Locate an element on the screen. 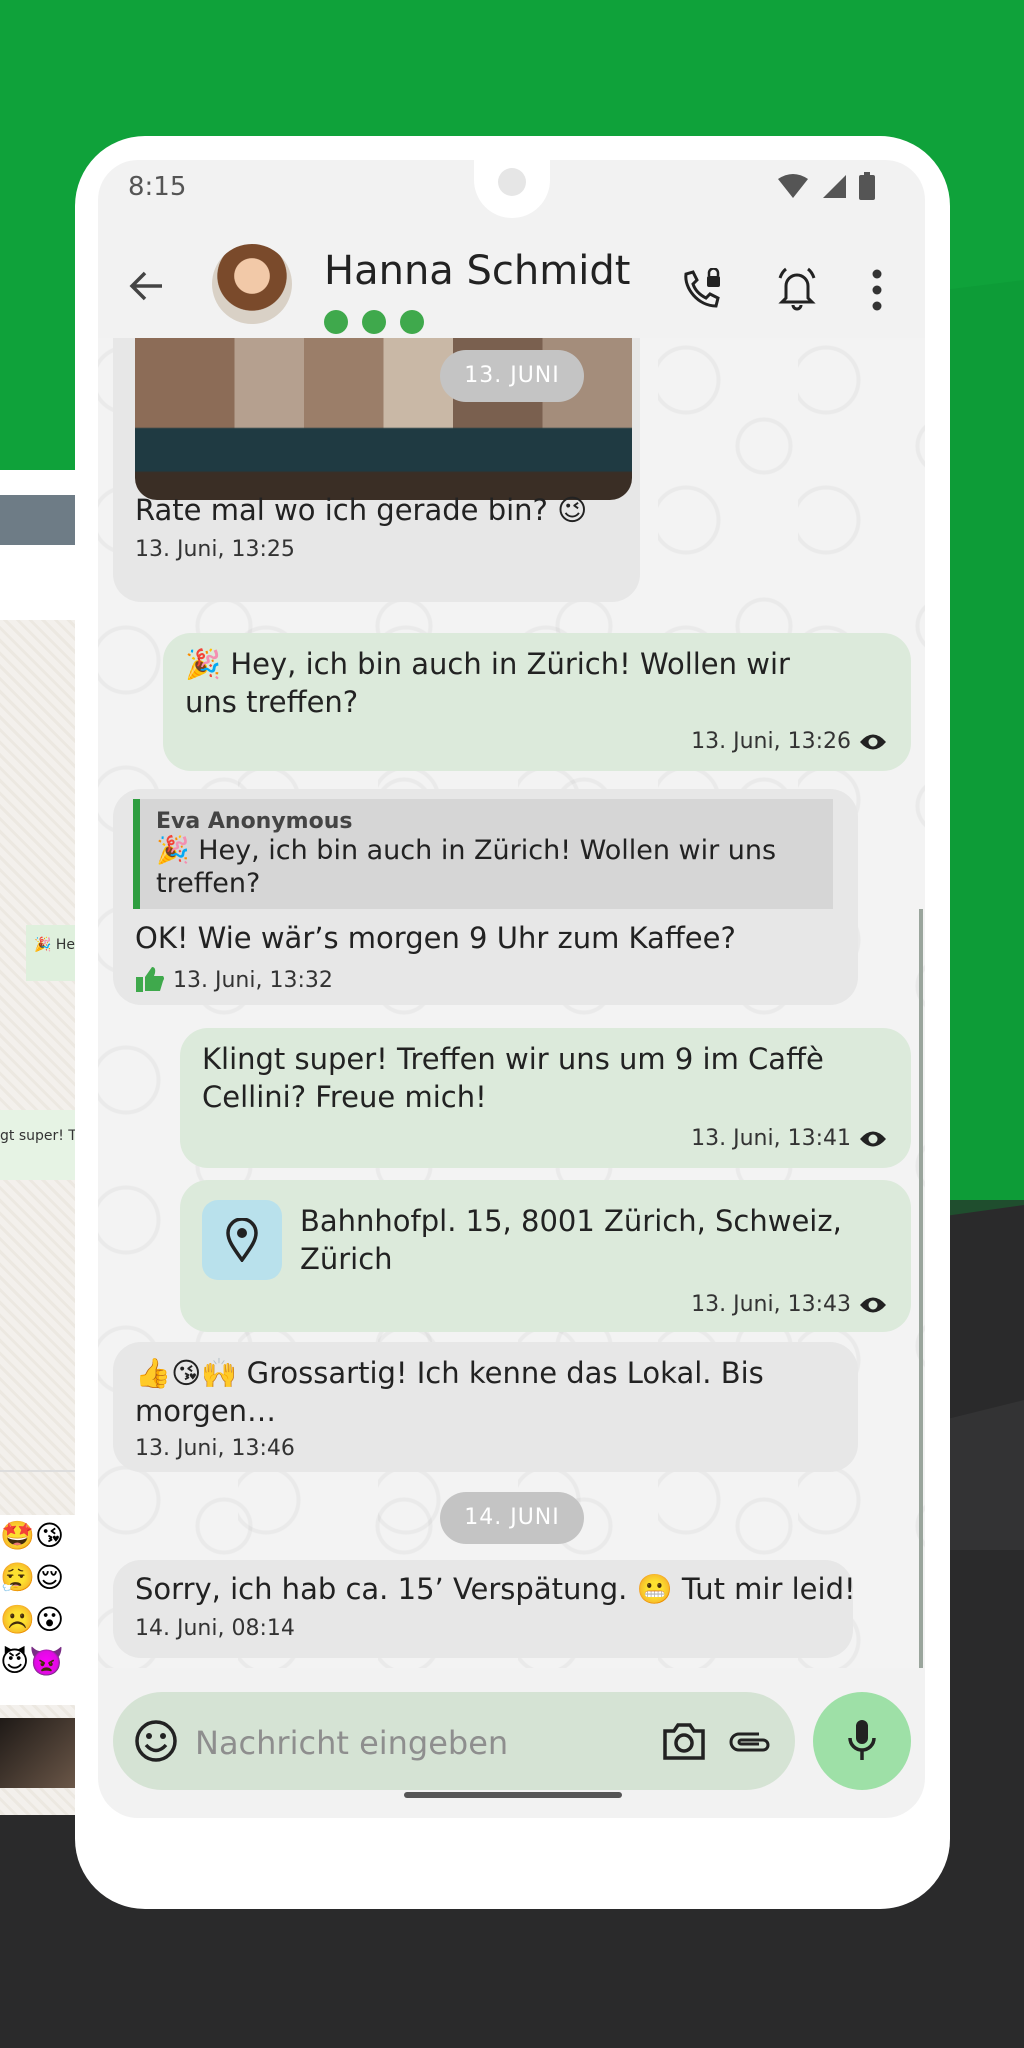  verification-dots is located at coordinates (374, 322).